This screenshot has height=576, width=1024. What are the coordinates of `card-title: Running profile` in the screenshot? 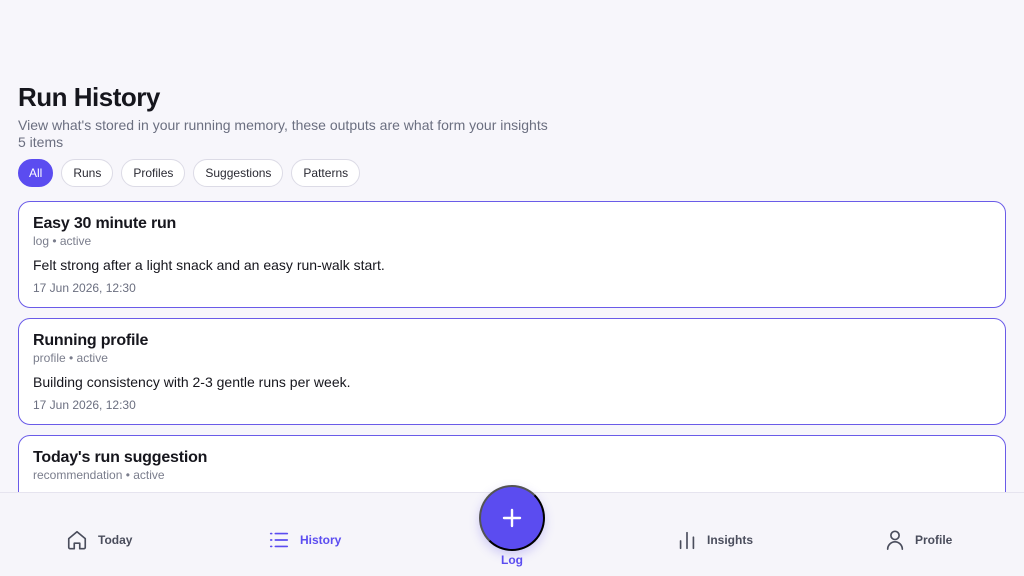 It's located at (91, 340).